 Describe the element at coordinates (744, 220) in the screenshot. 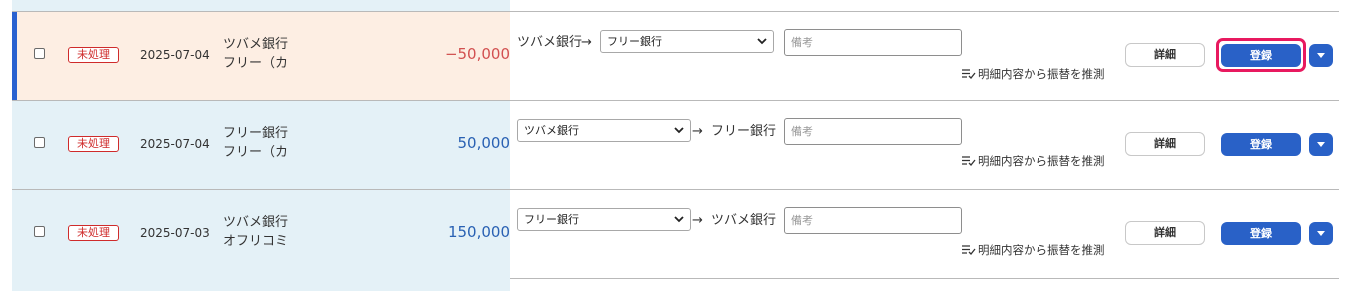

I see `to-account-label: ツバメ銀行` at that location.